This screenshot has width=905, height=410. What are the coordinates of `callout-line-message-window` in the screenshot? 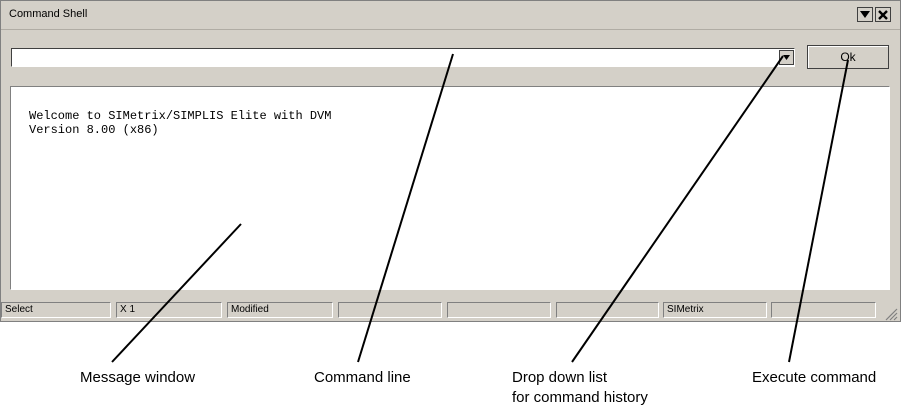 It's located at (176, 293).